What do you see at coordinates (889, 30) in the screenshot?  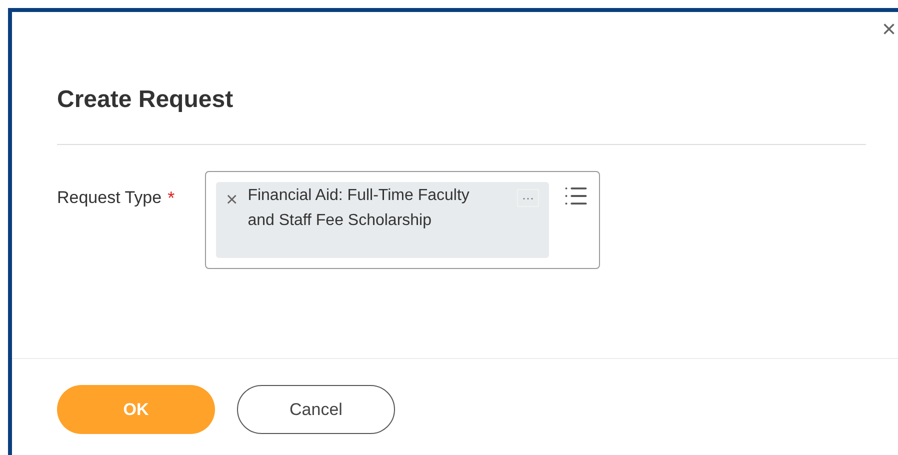 I see `close-button: ×` at bounding box center [889, 30].